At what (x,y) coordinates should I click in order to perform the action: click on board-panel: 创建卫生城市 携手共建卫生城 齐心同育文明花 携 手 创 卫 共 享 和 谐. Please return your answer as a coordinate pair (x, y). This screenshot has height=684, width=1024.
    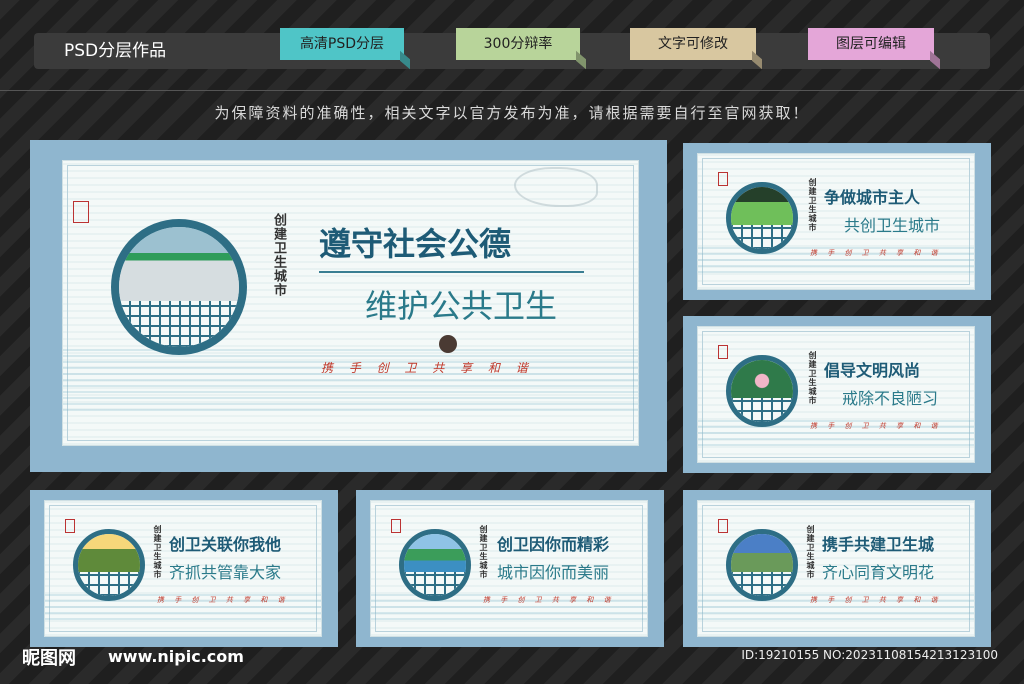
    Looking at the image, I should click on (836, 568).